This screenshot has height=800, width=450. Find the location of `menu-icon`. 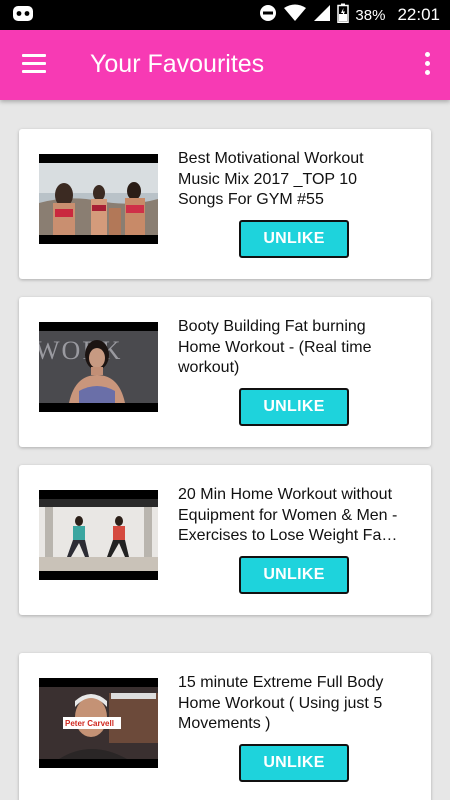

menu-icon is located at coordinates (35, 64).